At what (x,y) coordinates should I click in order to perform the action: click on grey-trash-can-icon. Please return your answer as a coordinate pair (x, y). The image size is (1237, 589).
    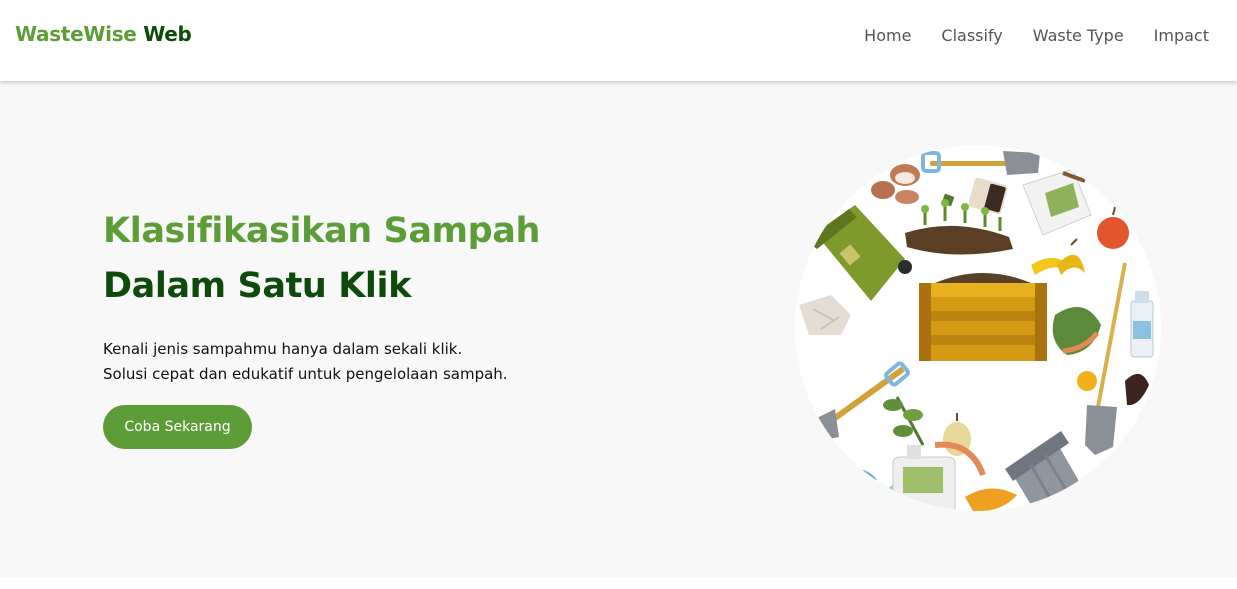
    Looking at the image, I should click on (1050, 471).